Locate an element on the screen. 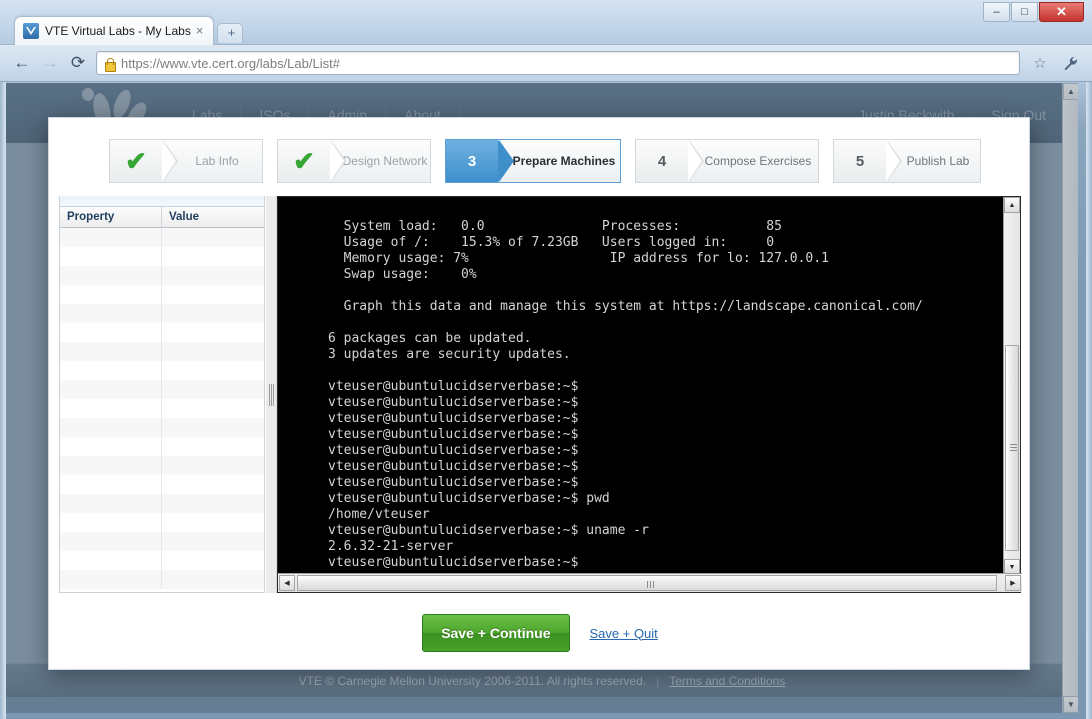 Image resolution: width=1092 pixels, height=719 pixels. ssl-warning-lock-icon is located at coordinates (109, 64).